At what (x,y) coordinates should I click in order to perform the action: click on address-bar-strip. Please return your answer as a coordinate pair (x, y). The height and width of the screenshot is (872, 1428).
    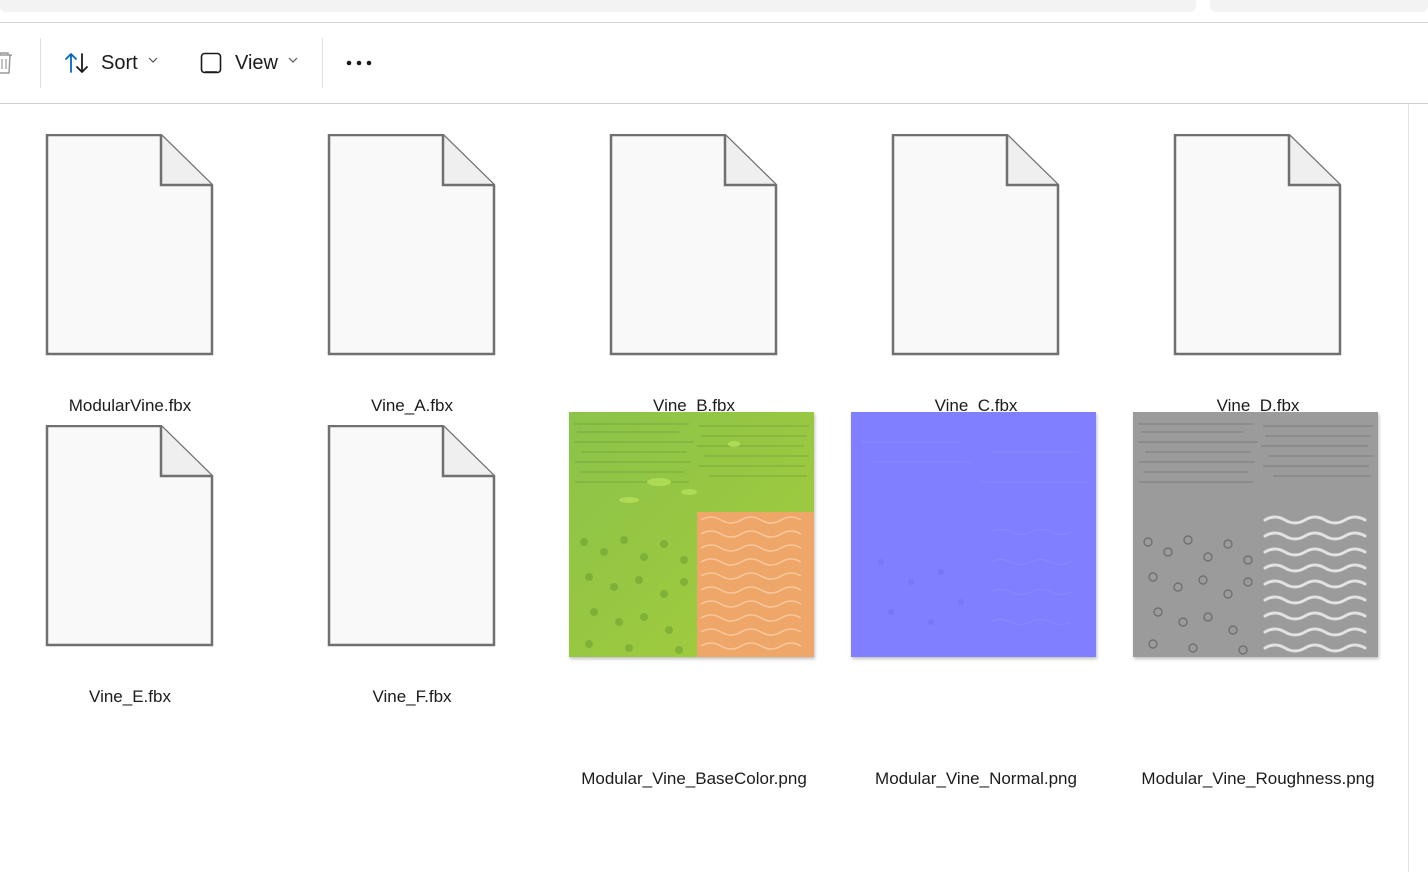
    Looking at the image, I should click on (714, 11).